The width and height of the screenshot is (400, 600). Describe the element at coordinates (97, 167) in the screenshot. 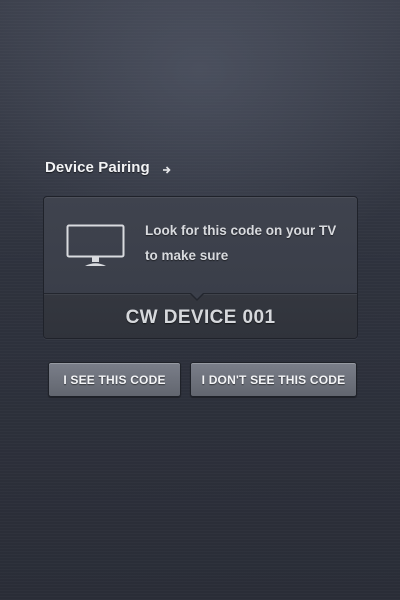

I see `page-title: Device Pairing` at that location.